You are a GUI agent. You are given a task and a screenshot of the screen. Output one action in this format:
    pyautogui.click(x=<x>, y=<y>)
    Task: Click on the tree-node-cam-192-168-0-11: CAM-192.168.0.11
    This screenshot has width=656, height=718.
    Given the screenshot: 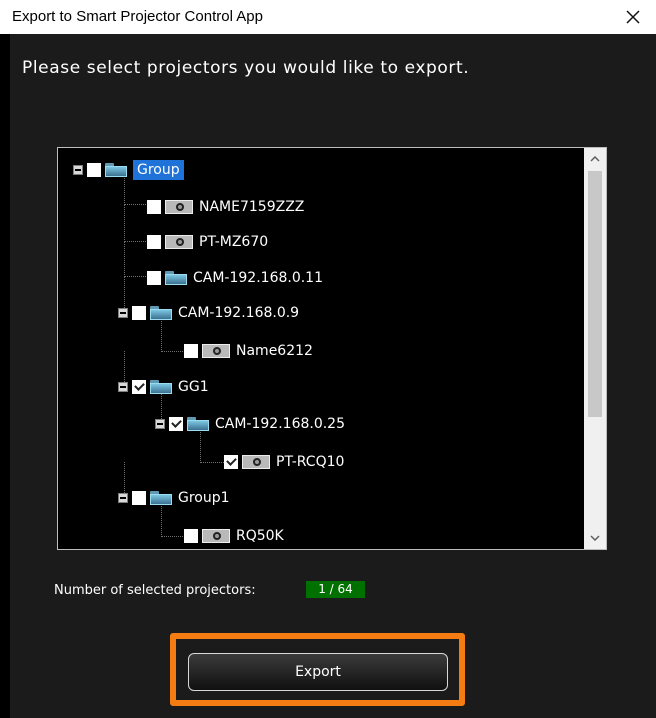 What is the action you would take?
    pyautogui.click(x=235, y=278)
    